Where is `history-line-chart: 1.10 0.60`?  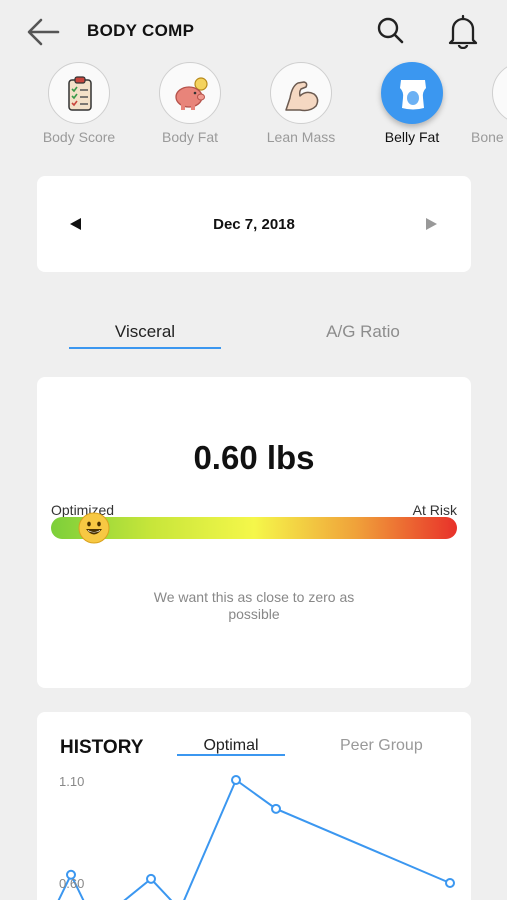
history-line-chart: 1.10 0.60 is located at coordinates (256, 837).